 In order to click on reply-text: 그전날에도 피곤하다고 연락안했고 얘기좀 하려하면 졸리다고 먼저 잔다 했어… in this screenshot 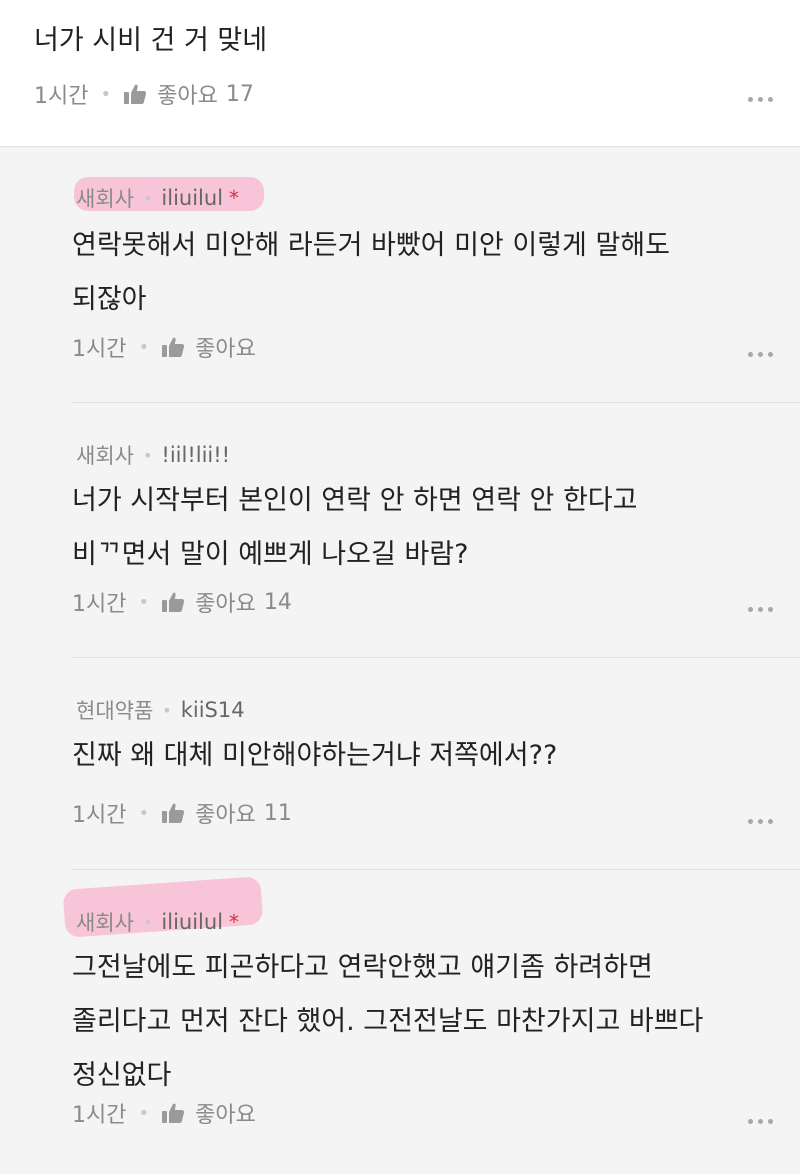, I will do `click(388, 1021)`.